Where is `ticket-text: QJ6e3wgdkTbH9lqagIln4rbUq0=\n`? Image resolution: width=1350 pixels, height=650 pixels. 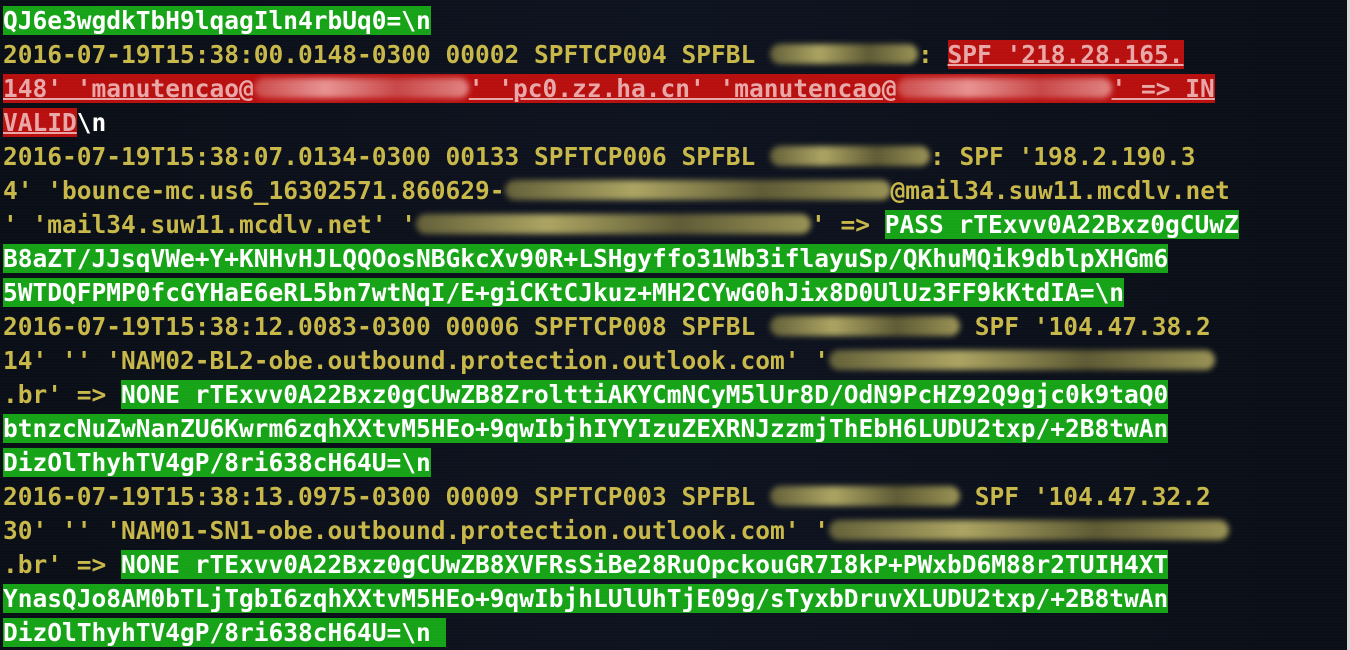 ticket-text: QJ6e3wgdkTbH9lqagIln4rbUq0=\n is located at coordinates (217, 20).